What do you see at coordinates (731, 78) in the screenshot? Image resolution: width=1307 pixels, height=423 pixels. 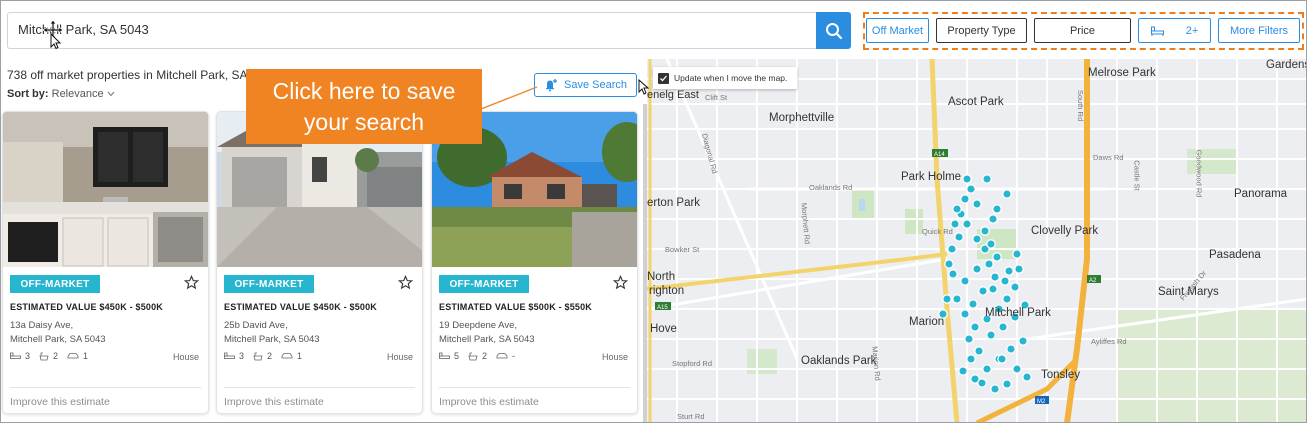 I see `update-on-map-move-label: Update when I move the map.` at bounding box center [731, 78].